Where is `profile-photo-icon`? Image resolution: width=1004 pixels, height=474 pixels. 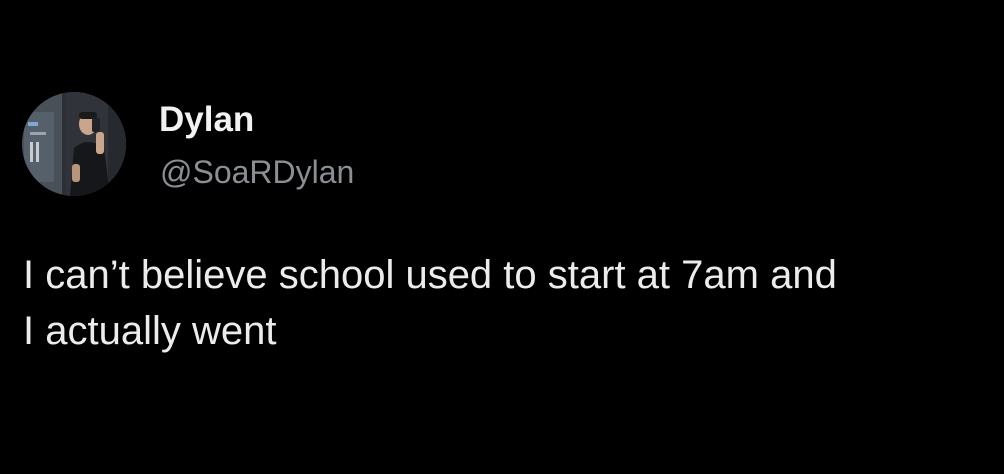 profile-photo-icon is located at coordinates (74, 144).